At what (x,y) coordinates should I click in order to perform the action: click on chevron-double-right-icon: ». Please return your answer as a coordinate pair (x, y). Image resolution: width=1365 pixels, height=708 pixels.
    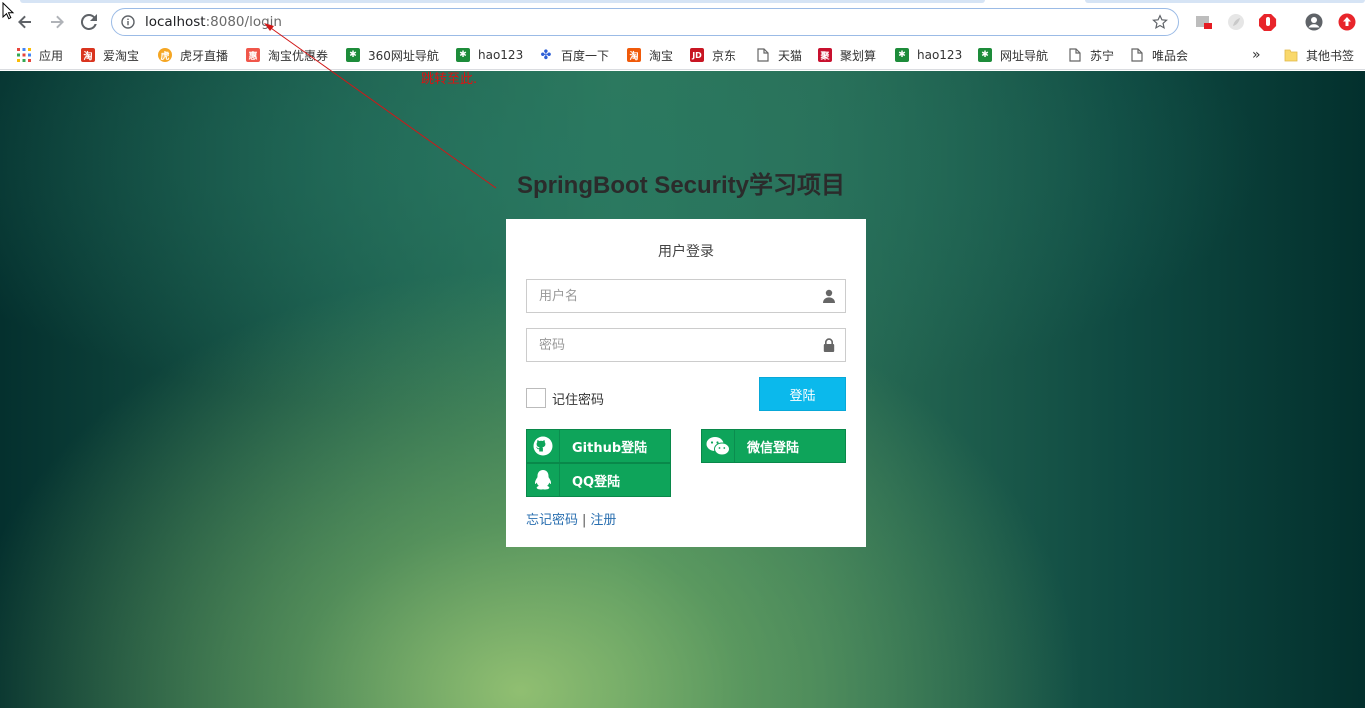
    Looking at the image, I should click on (1256, 55).